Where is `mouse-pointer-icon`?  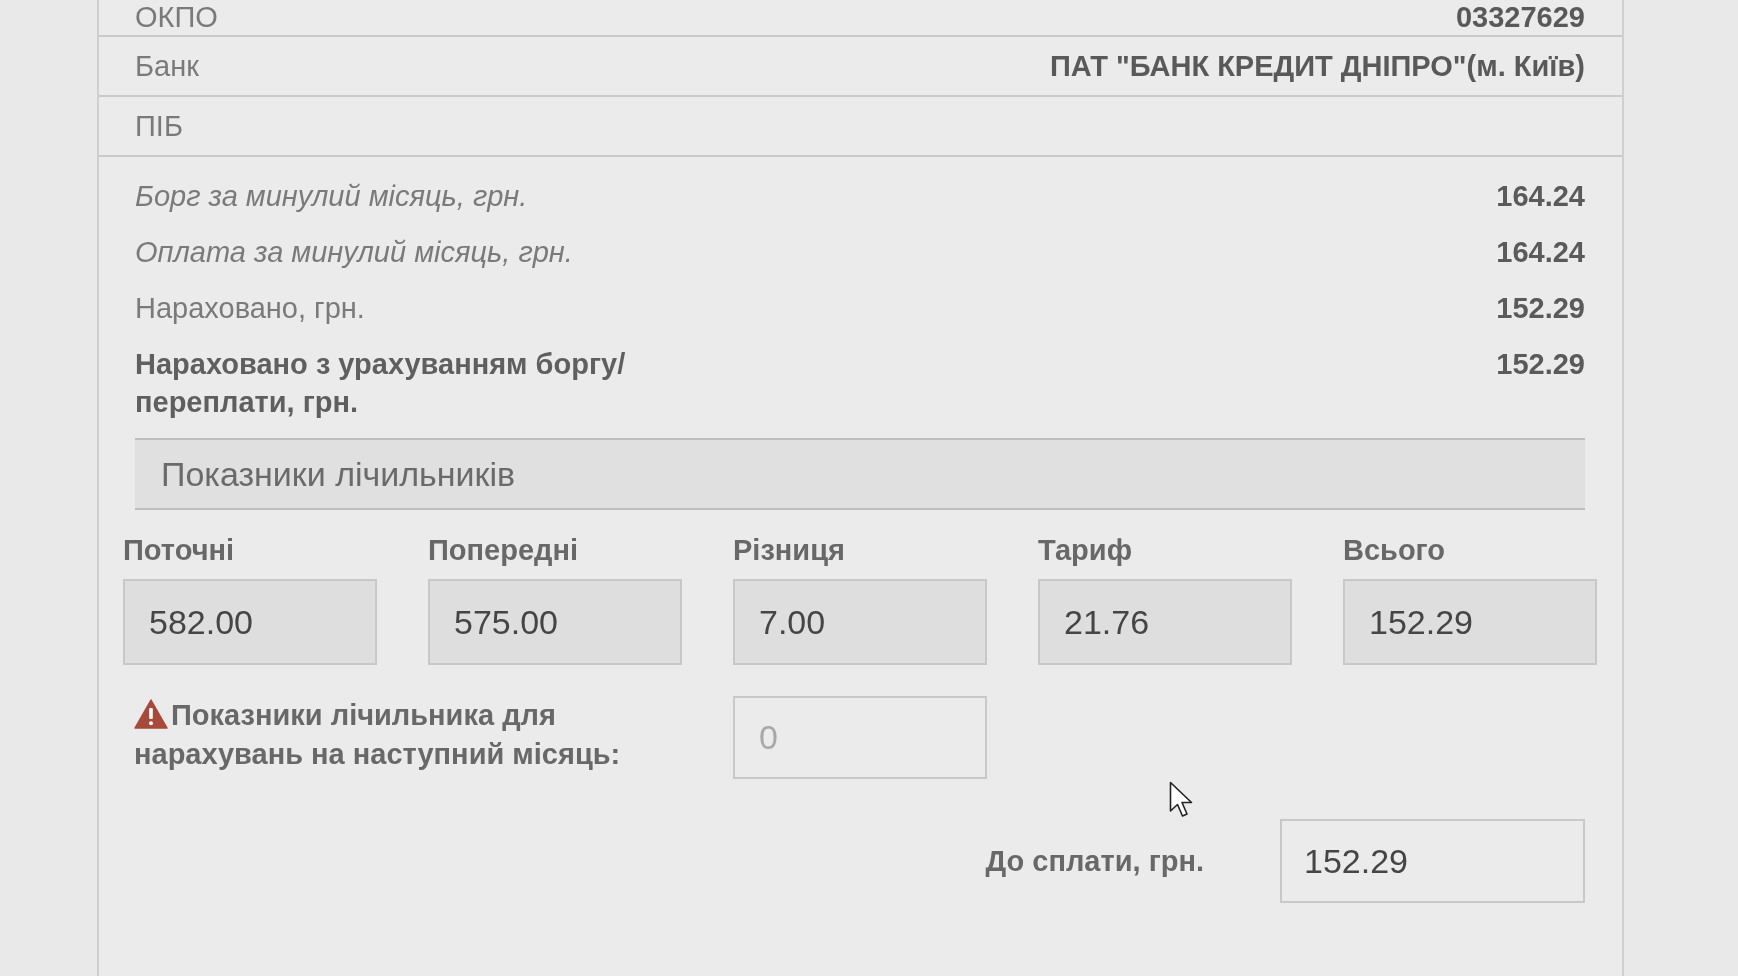 mouse-pointer-icon is located at coordinates (1181, 799).